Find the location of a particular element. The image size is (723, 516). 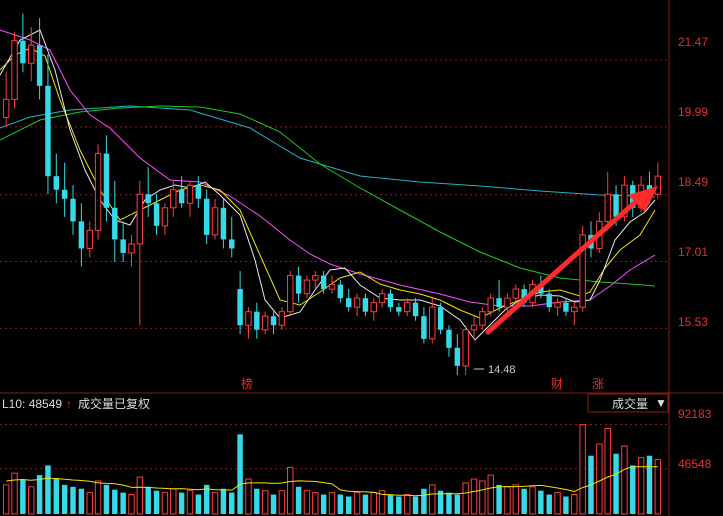

volume-tick-2: 46548 is located at coordinates (695, 464).